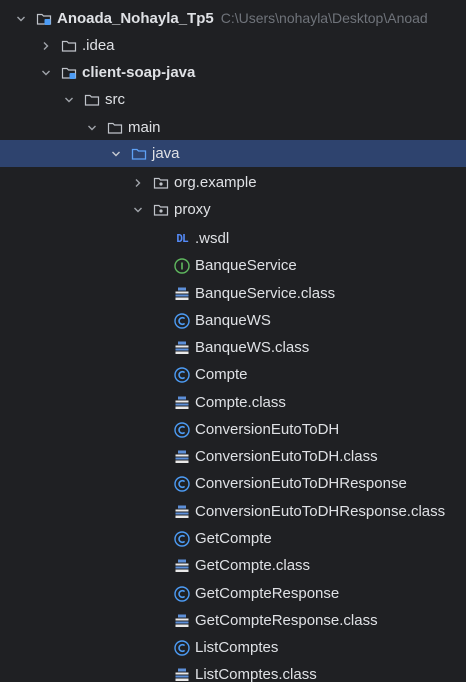  I want to click on file-label: ConversionEutoToDH, so click(267, 429).